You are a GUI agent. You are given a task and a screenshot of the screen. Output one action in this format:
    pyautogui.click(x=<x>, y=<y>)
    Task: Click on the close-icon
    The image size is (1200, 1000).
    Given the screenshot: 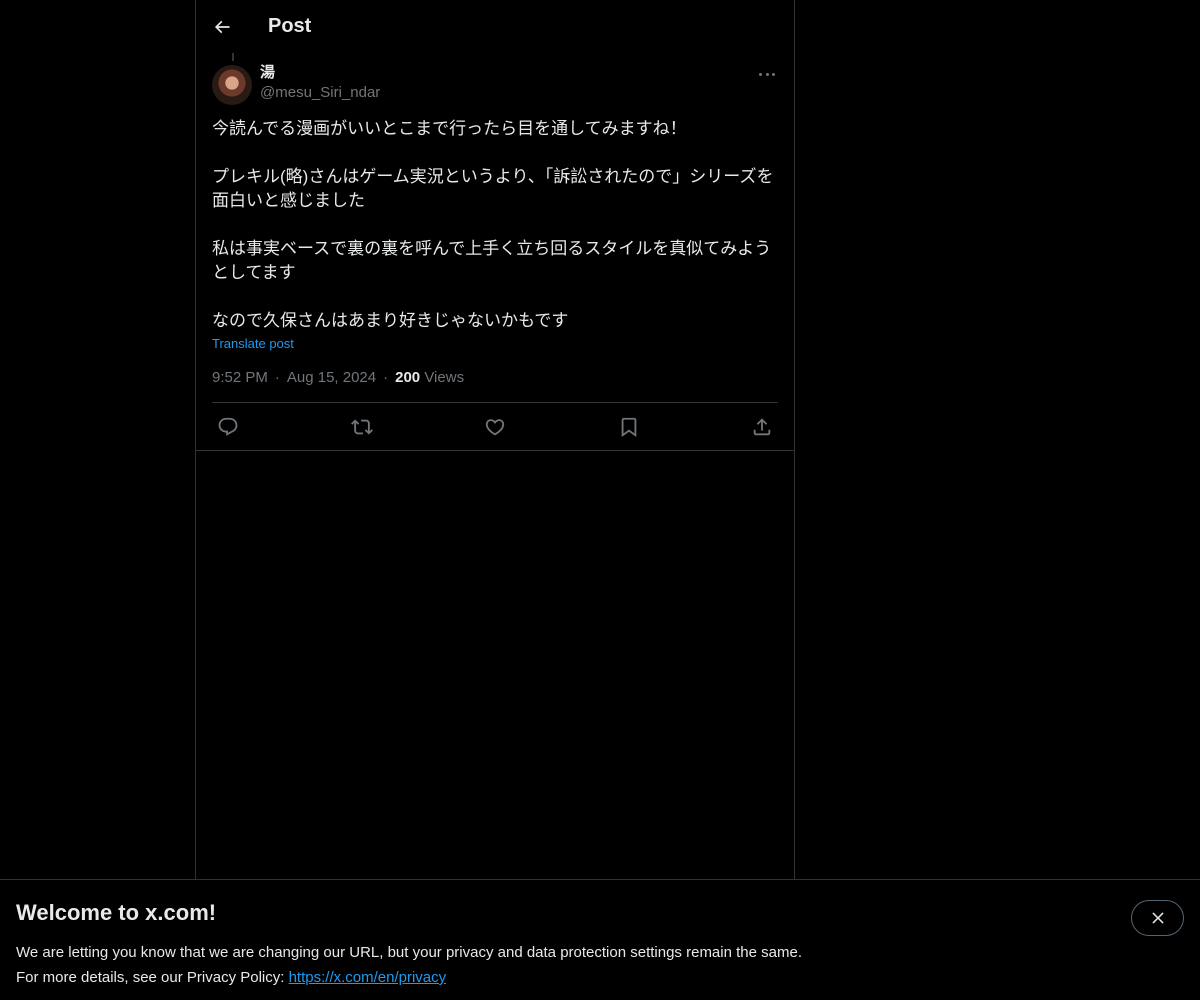 What is the action you would take?
    pyautogui.click(x=1157, y=918)
    